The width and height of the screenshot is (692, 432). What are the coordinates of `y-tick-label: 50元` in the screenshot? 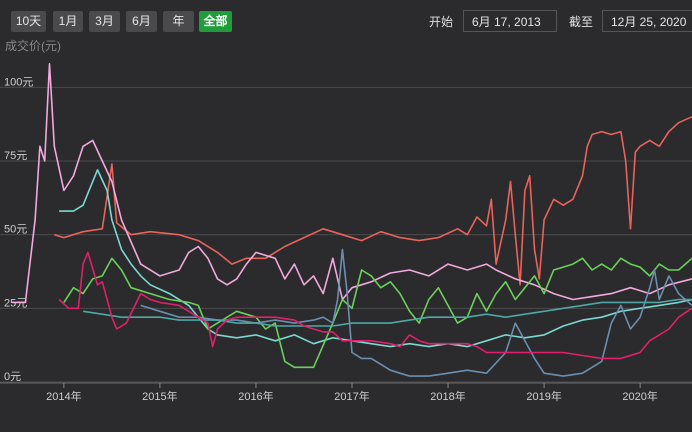 It's located at (15, 230).